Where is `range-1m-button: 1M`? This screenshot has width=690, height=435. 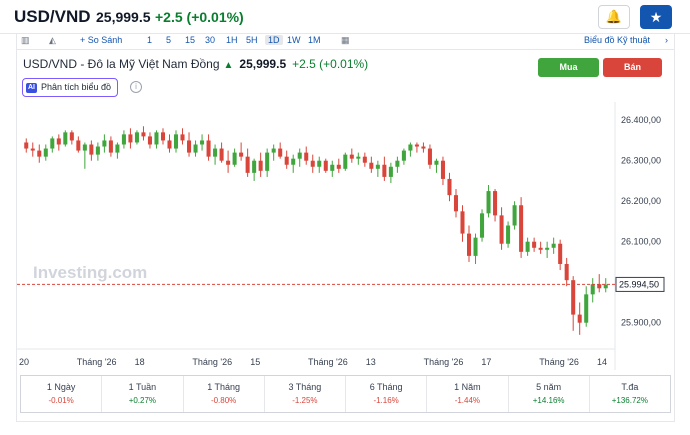
range-1m-button: 1M is located at coordinates (314, 40).